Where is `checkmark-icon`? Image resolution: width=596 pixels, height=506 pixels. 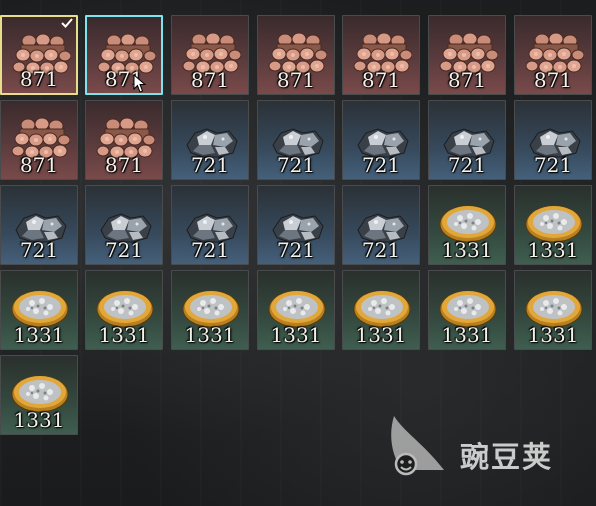
checkmark-icon is located at coordinates (67, 23).